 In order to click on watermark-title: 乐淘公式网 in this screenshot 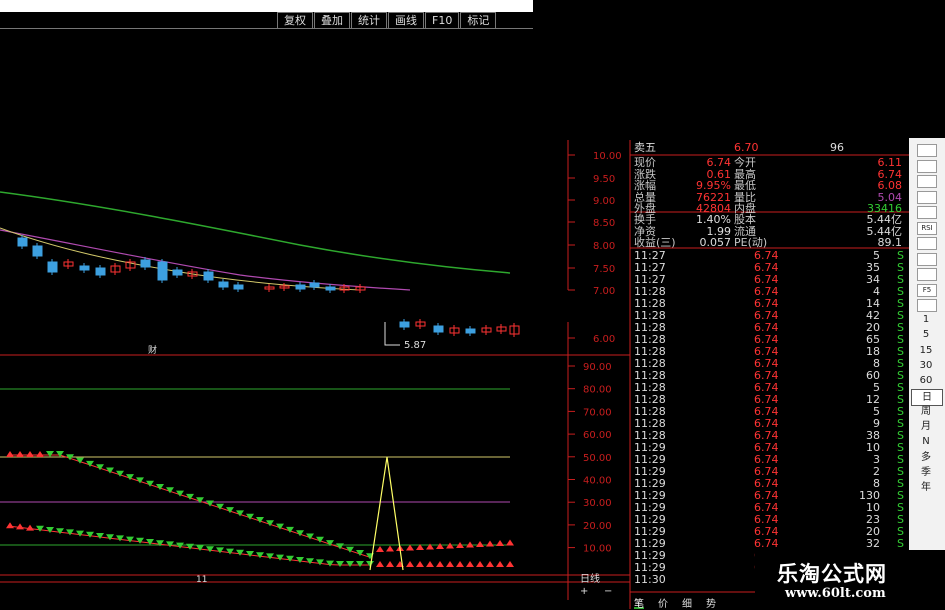, I will do `click(832, 574)`.